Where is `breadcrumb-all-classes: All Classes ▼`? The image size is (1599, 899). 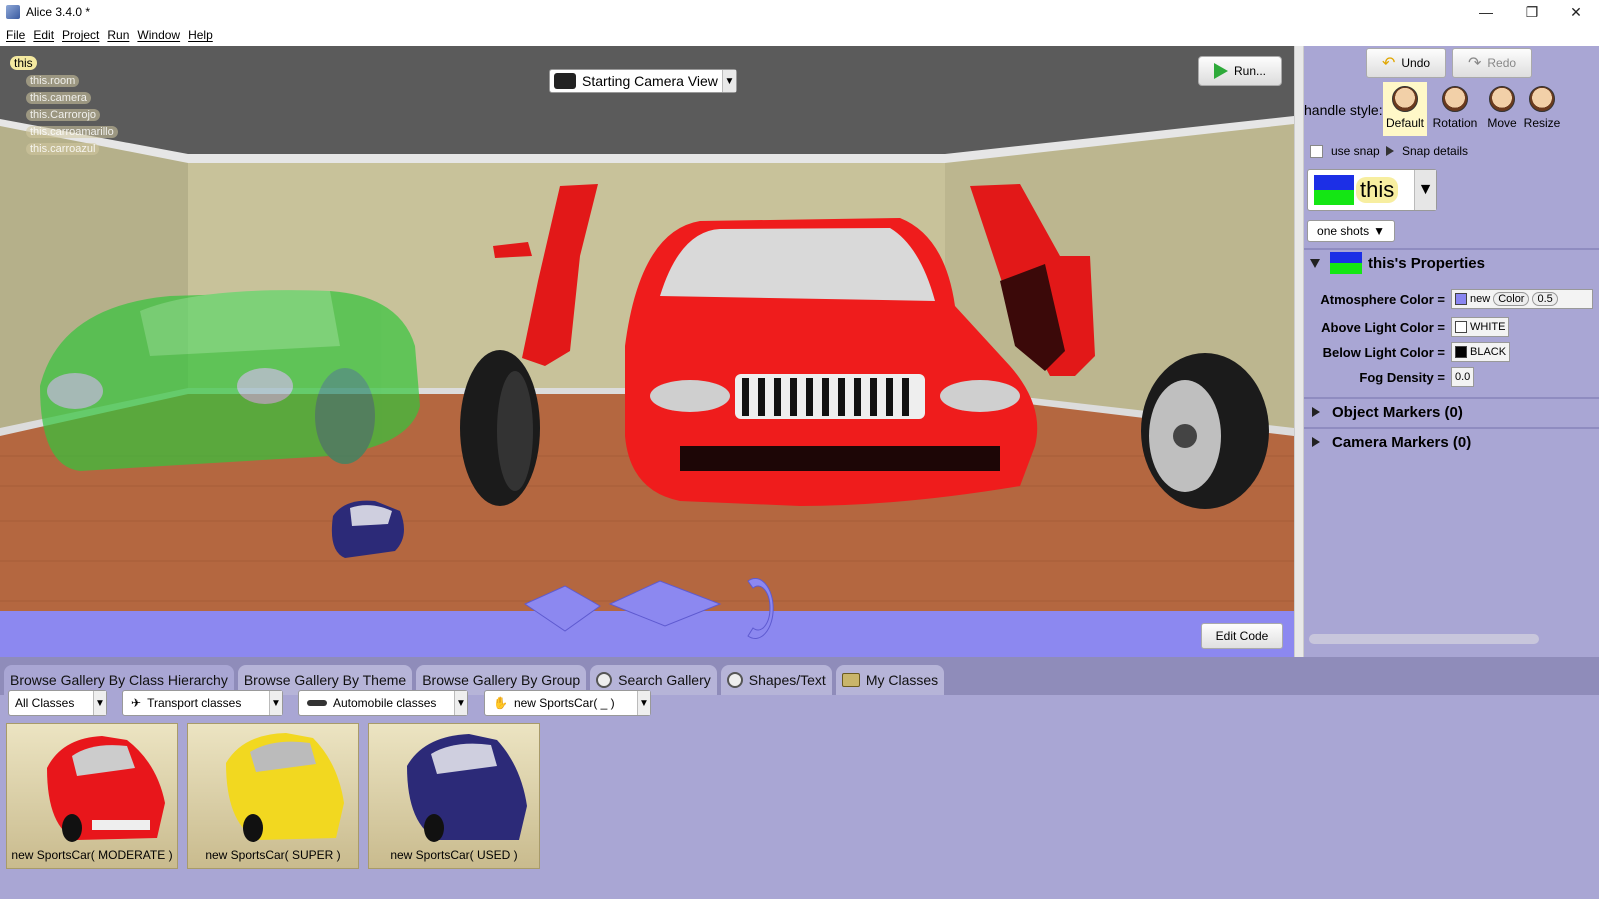 breadcrumb-all-classes: All Classes ▼ is located at coordinates (57, 703).